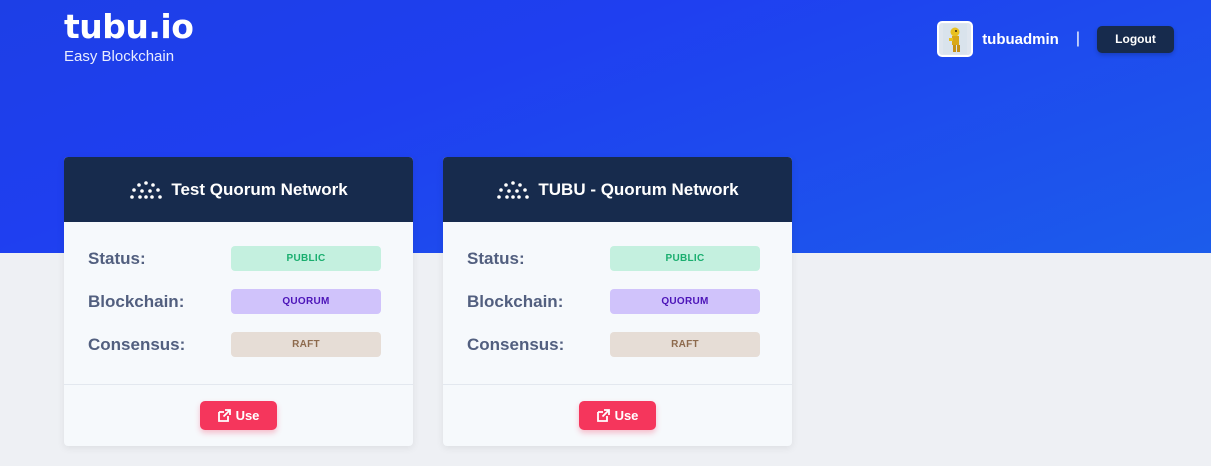 The width and height of the screenshot is (1211, 466). Describe the element at coordinates (1020, 39) in the screenshot. I see `username: tubuadmin` at that location.